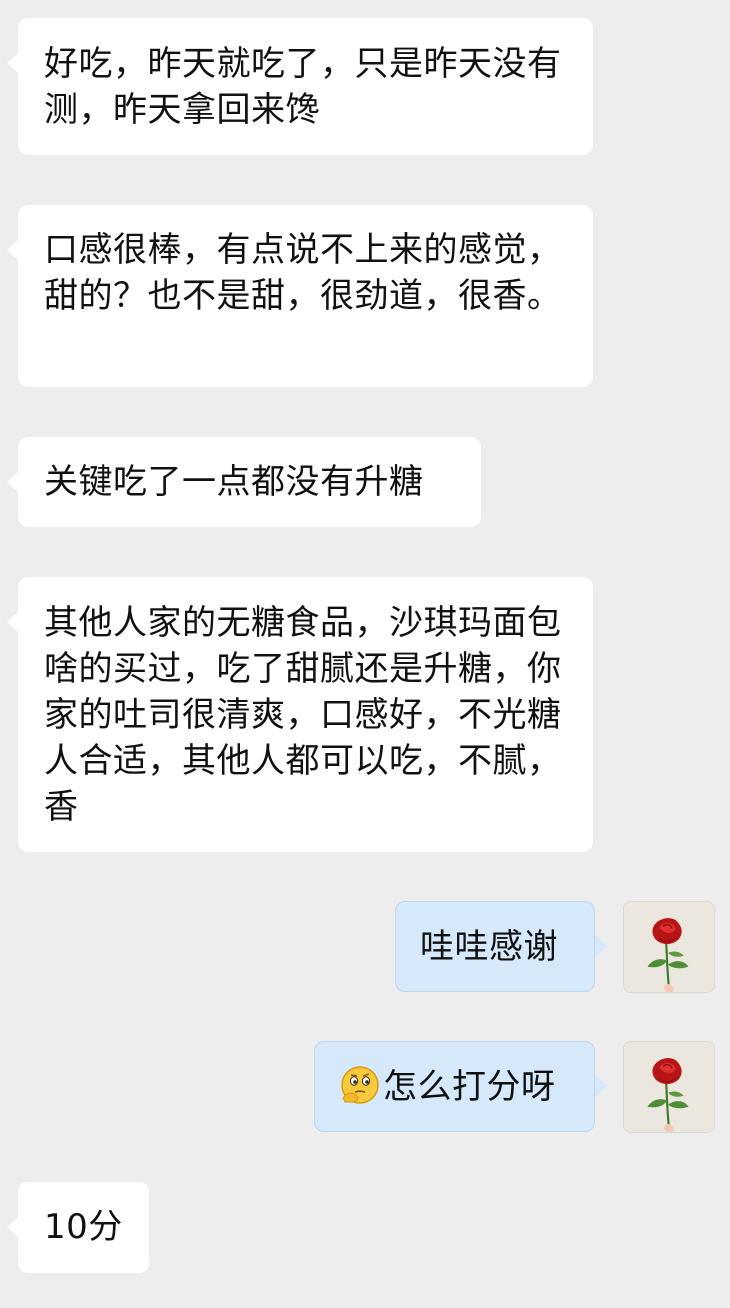 Image resolution: width=730 pixels, height=1308 pixels. I want to click on message-text: 好吃，昨天就吃了，只是昨天没有测，昨天拿回来馋, so click(303, 87).